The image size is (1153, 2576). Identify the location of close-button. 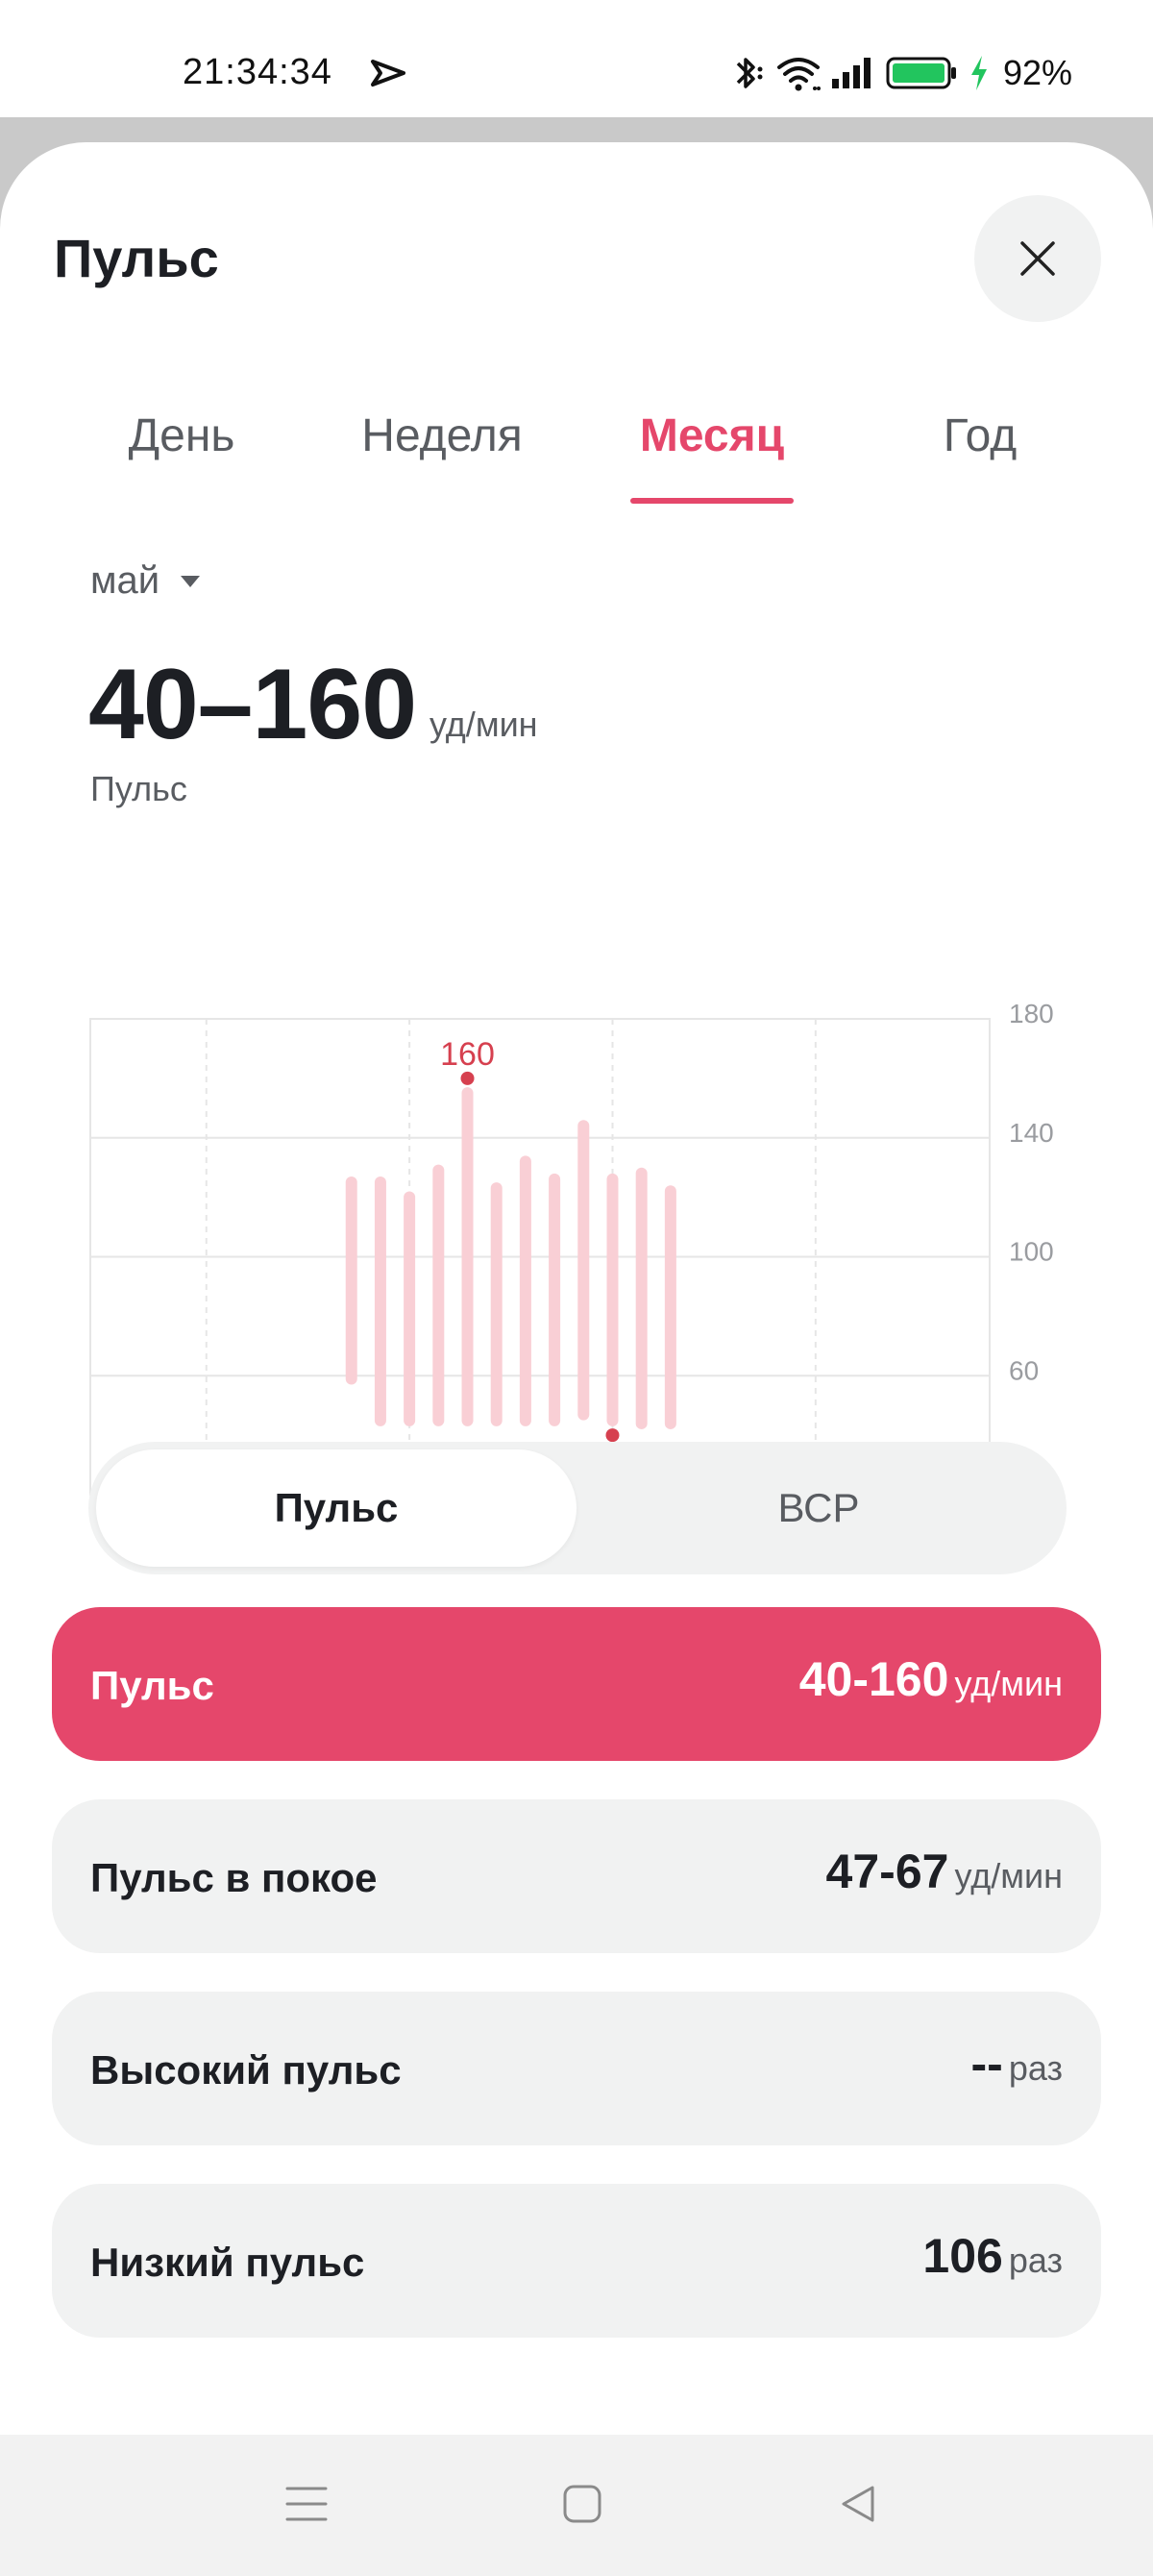
(1038, 259).